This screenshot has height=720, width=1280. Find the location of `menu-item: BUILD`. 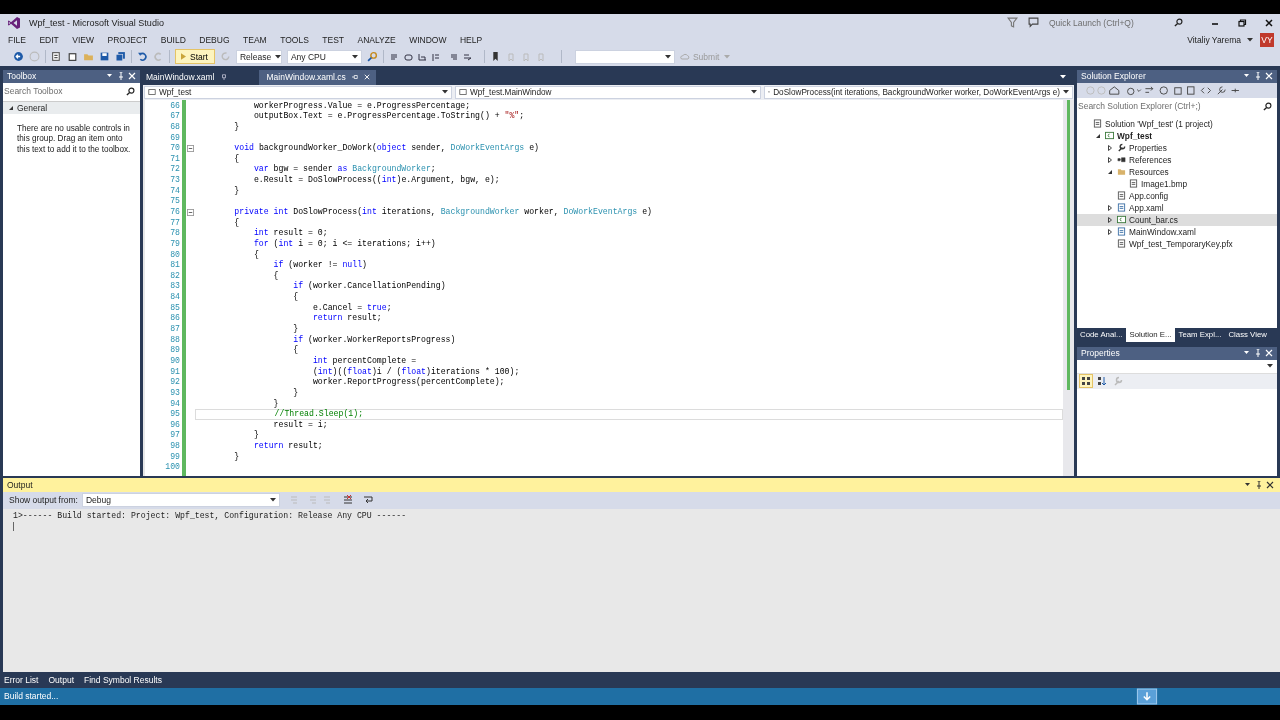

menu-item: BUILD is located at coordinates (173, 39).